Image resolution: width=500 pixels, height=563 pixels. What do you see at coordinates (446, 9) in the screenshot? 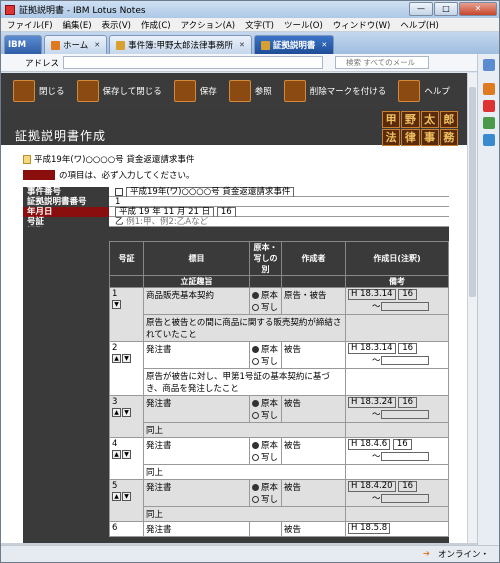
I see `maximize-button: □` at bounding box center [446, 9].